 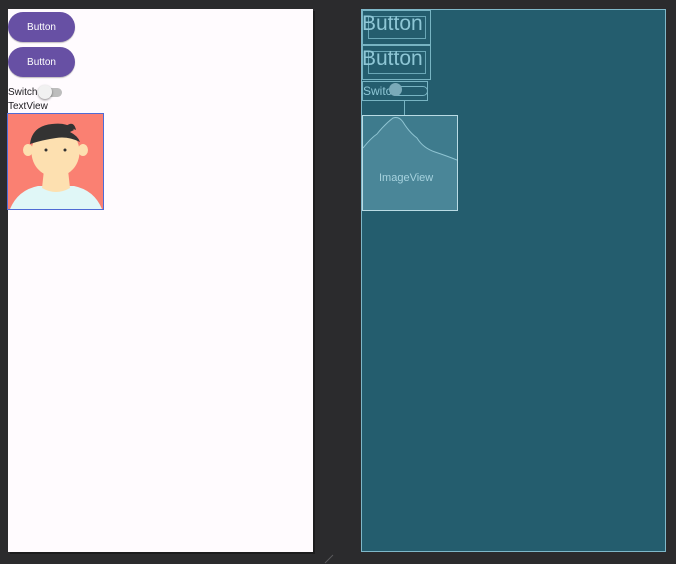 I want to click on switch-thumb, so click(x=45, y=91).